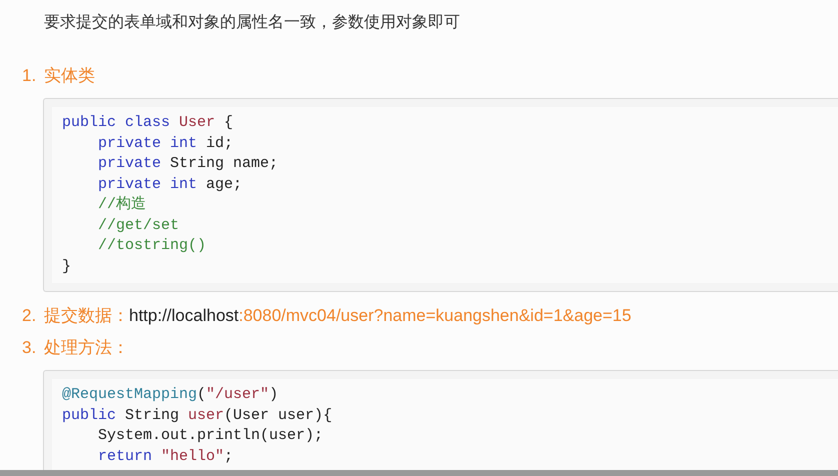 This screenshot has width=838, height=476. What do you see at coordinates (165, 144) in the screenshot?
I see `code-line: private int id;` at bounding box center [165, 144].